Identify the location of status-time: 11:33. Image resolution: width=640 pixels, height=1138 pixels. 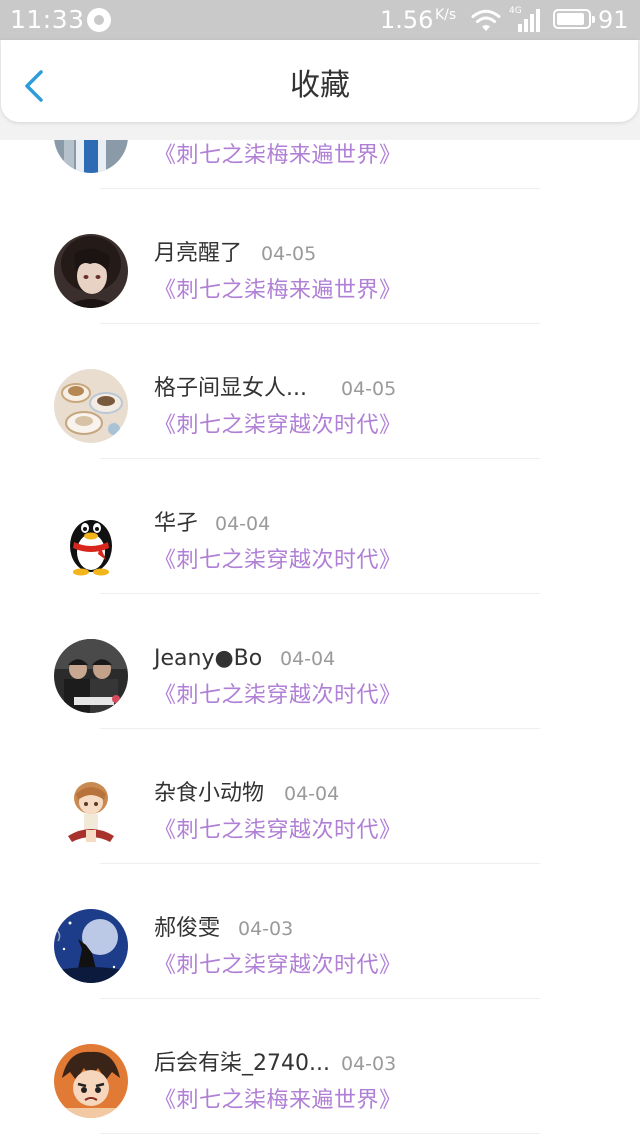
(47, 19).